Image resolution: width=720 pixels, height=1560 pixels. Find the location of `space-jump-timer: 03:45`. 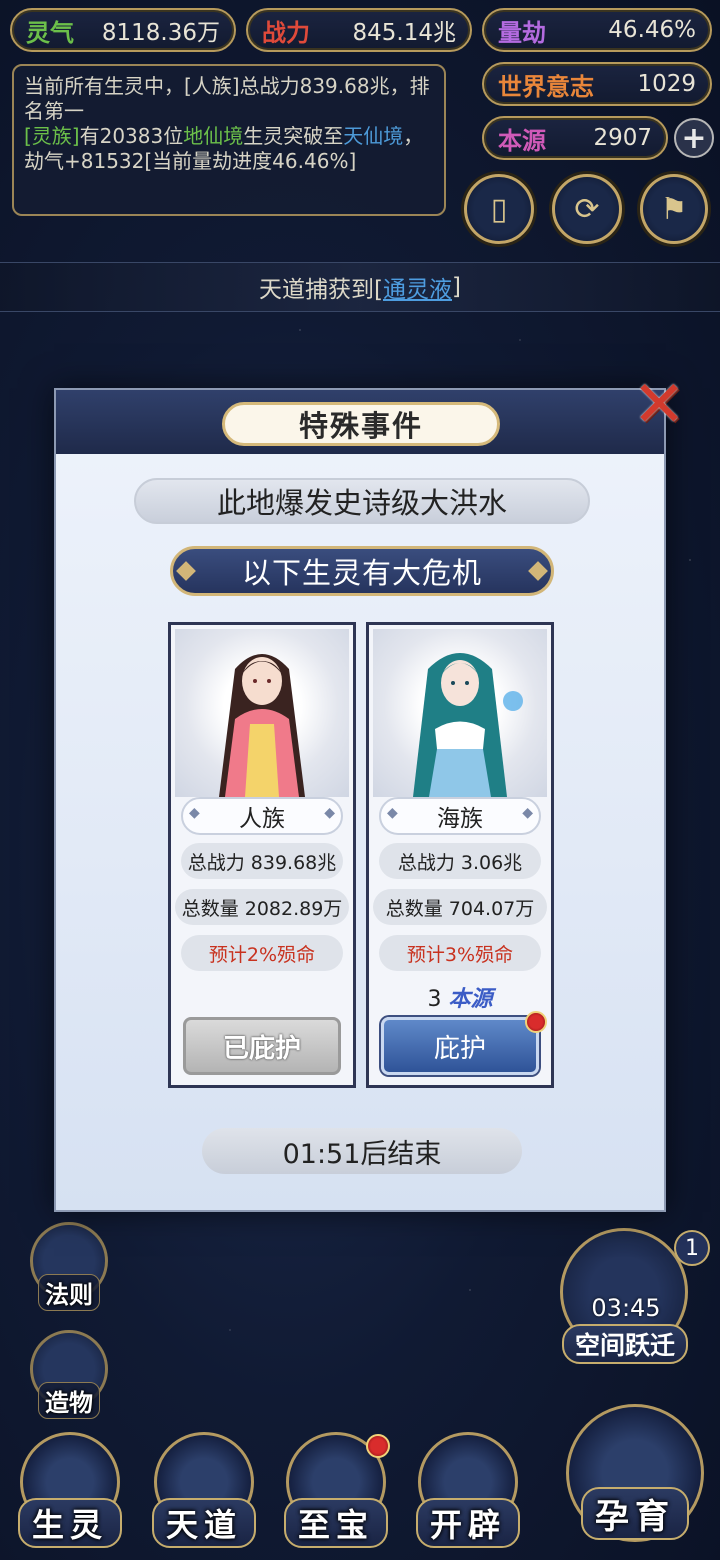

space-jump-timer: 03:45 is located at coordinates (626, 1308).